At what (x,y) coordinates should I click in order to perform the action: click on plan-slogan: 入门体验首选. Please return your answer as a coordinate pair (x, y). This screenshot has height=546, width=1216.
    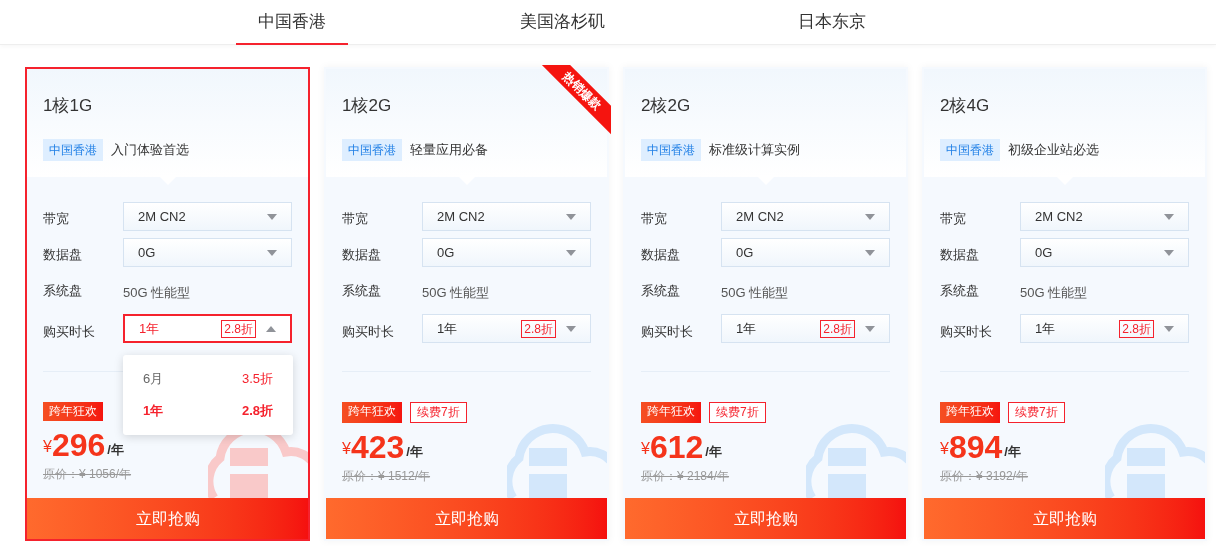
    Looking at the image, I should click on (150, 149).